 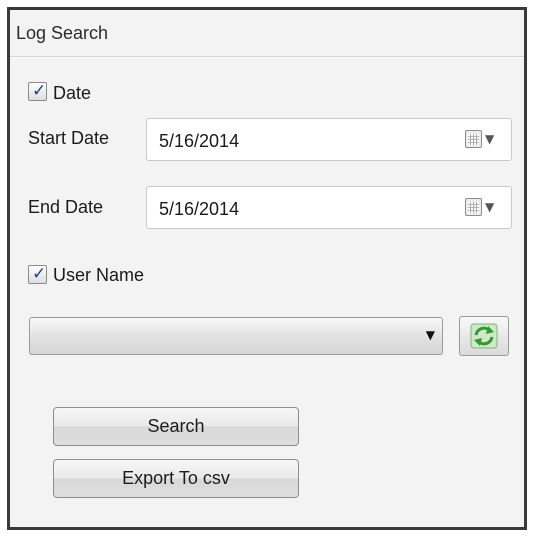 What do you see at coordinates (199, 141) in the screenshot?
I see `start-date-value: 5/16/2014` at bounding box center [199, 141].